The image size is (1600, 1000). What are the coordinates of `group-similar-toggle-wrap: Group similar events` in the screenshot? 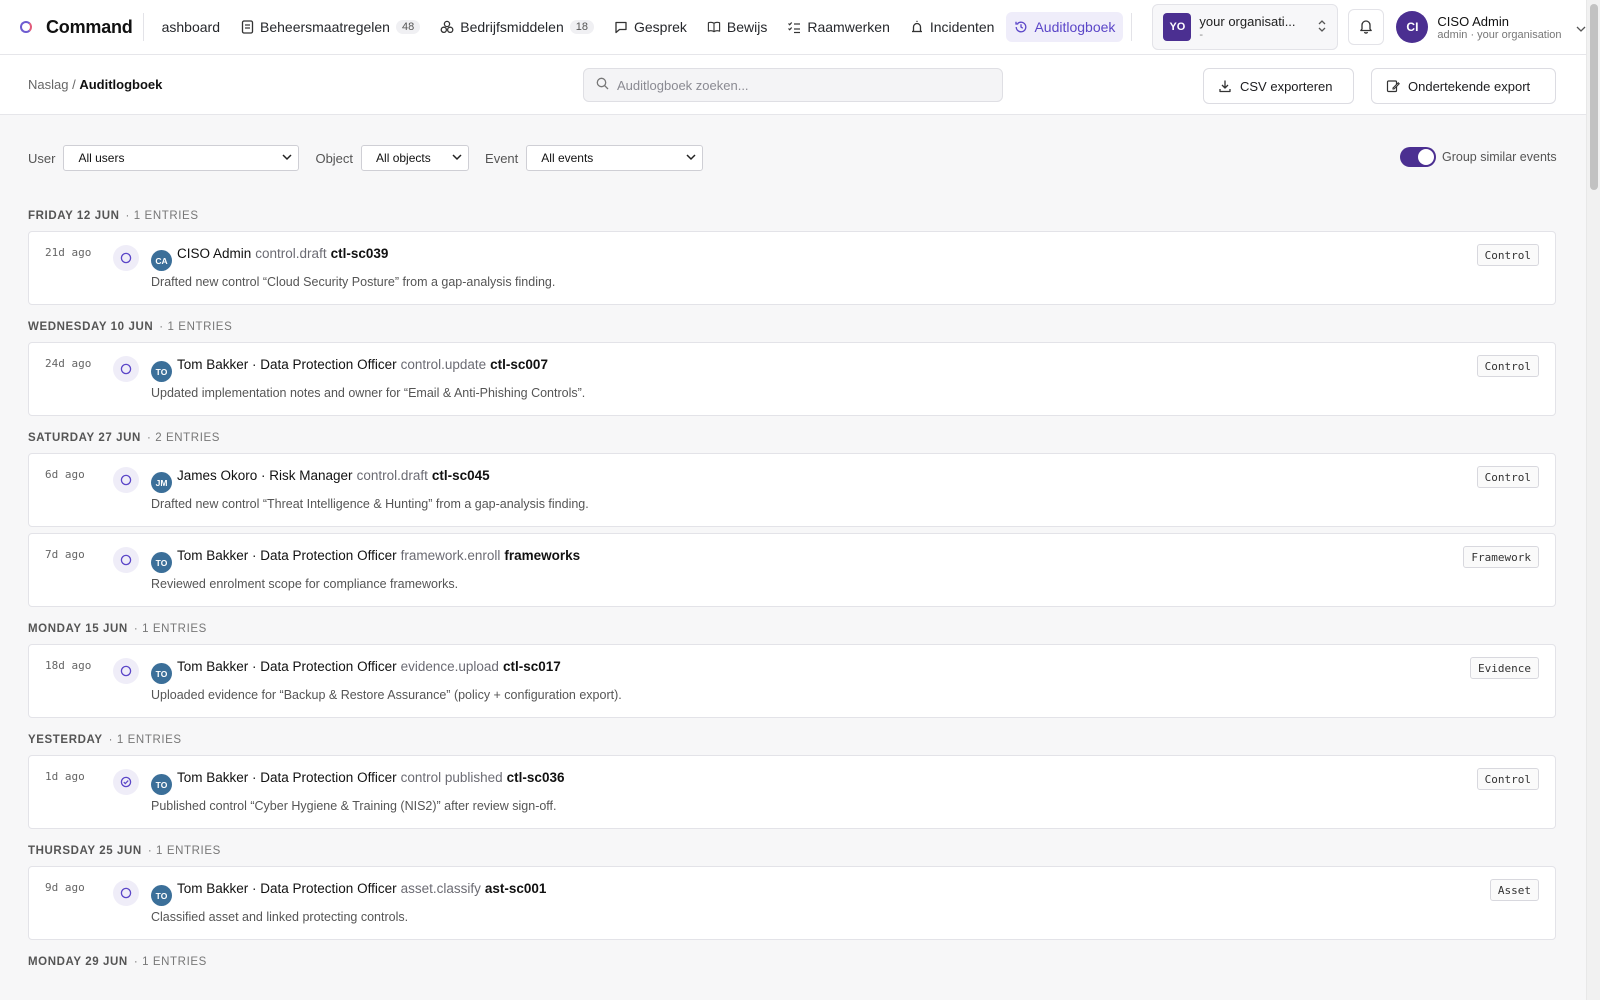 It's located at (1478, 157).